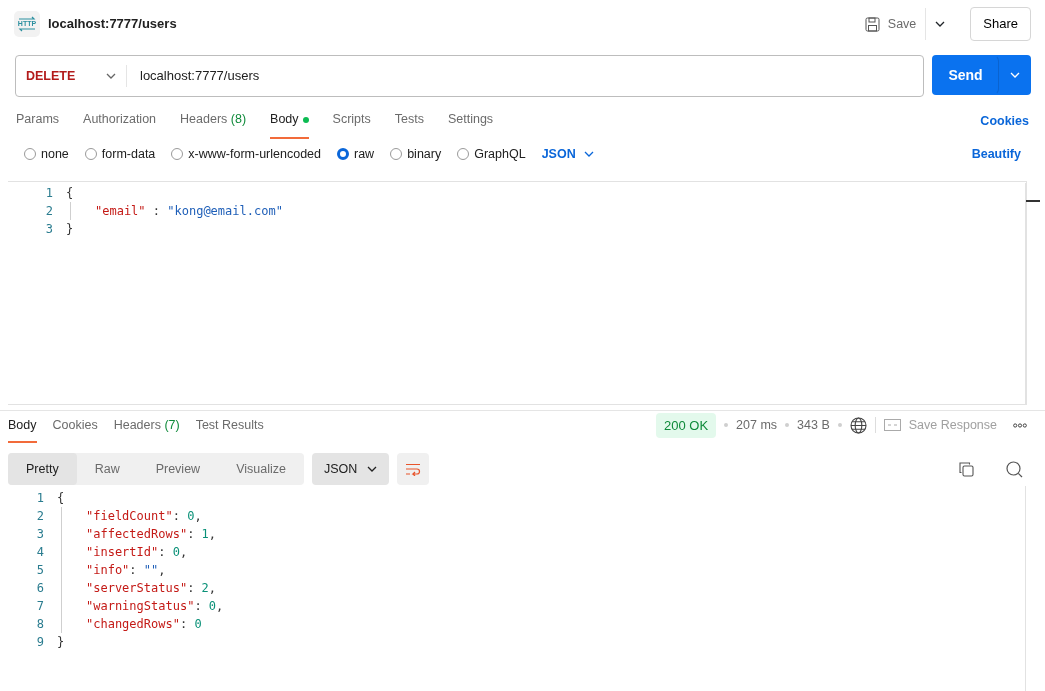  I want to click on line-number: 8, so click(39, 624).